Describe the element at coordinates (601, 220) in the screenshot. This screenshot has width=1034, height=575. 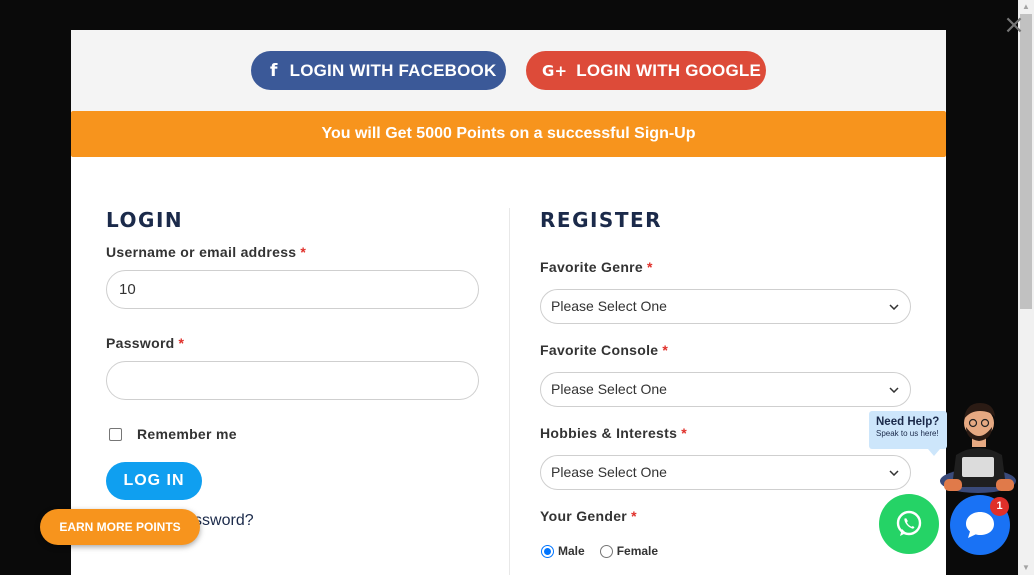
I see `register-title: REGISTER` at that location.